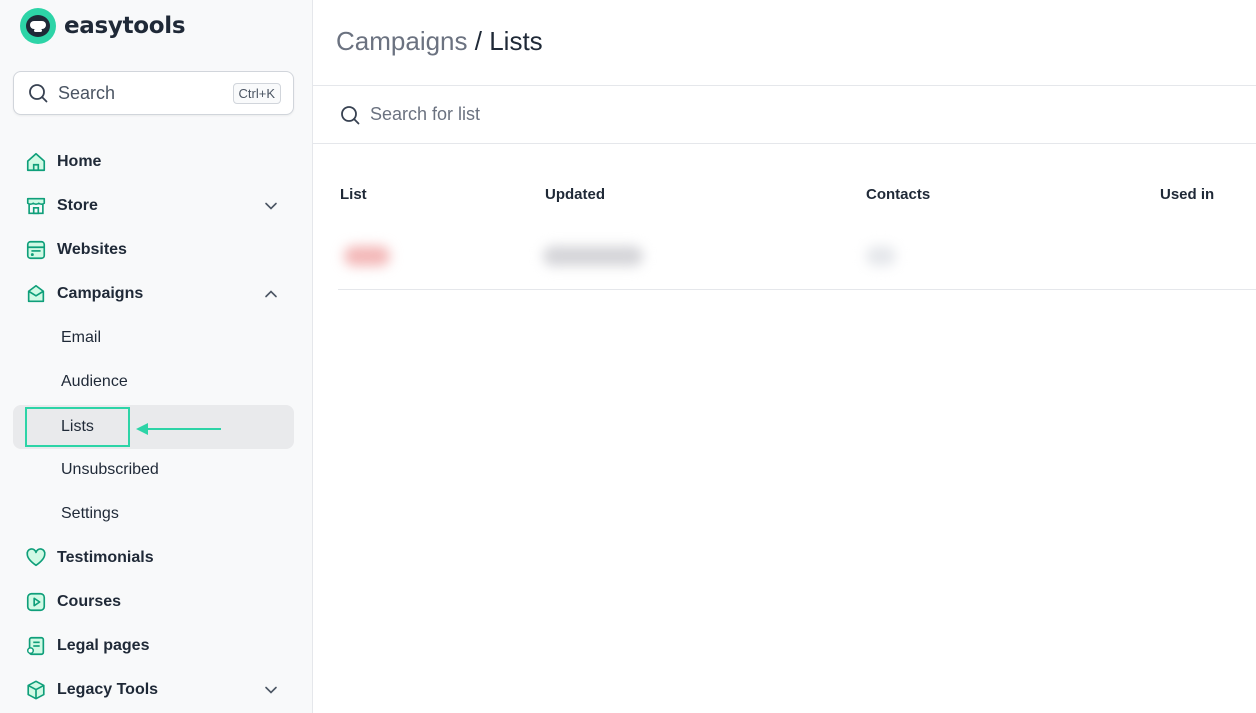  Describe the element at coordinates (36, 690) in the screenshot. I see `box-icon` at that location.